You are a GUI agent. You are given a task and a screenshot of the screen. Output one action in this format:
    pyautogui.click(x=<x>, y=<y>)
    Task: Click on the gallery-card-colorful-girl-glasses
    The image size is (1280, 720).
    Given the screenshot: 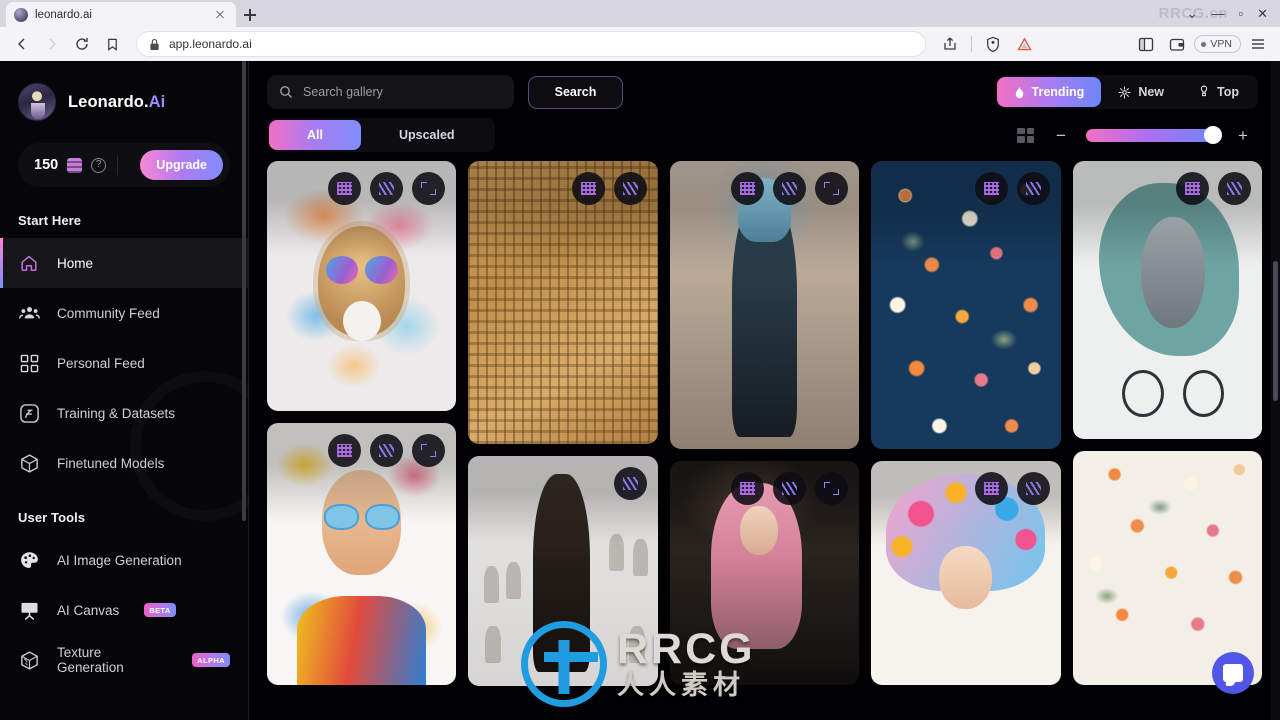 What is the action you would take?
    pyautogui.click(x=362, y=554)
    